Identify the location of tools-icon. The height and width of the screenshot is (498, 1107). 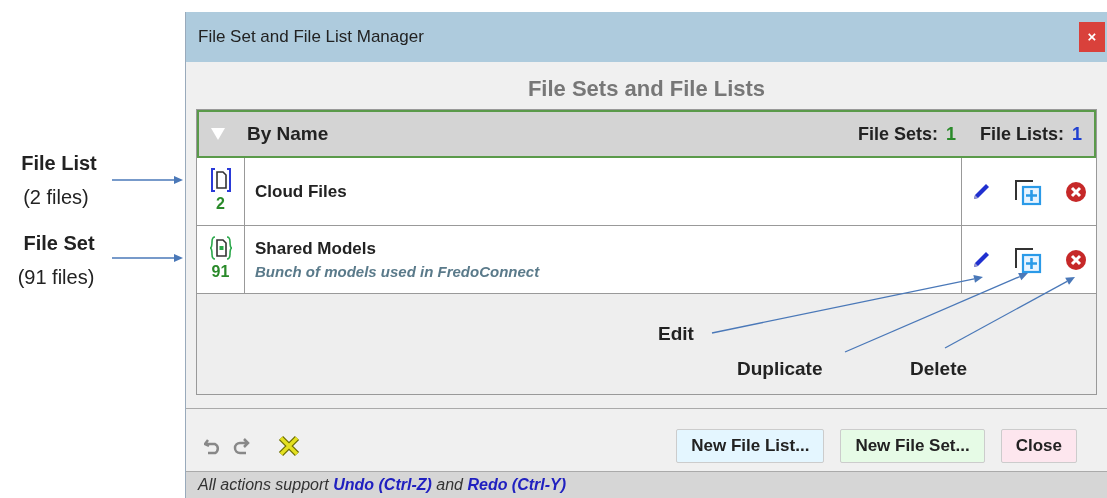
(289, 446).